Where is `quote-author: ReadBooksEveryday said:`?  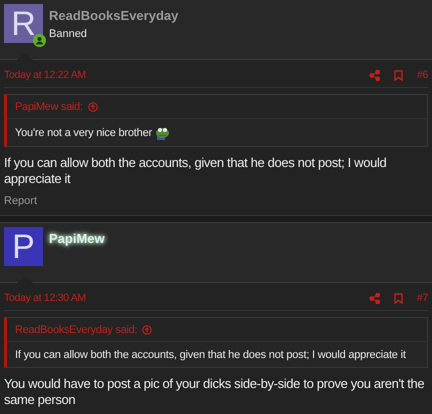 quote-author: ReadBooksEveryday said: is located at coordinates (76, 330).